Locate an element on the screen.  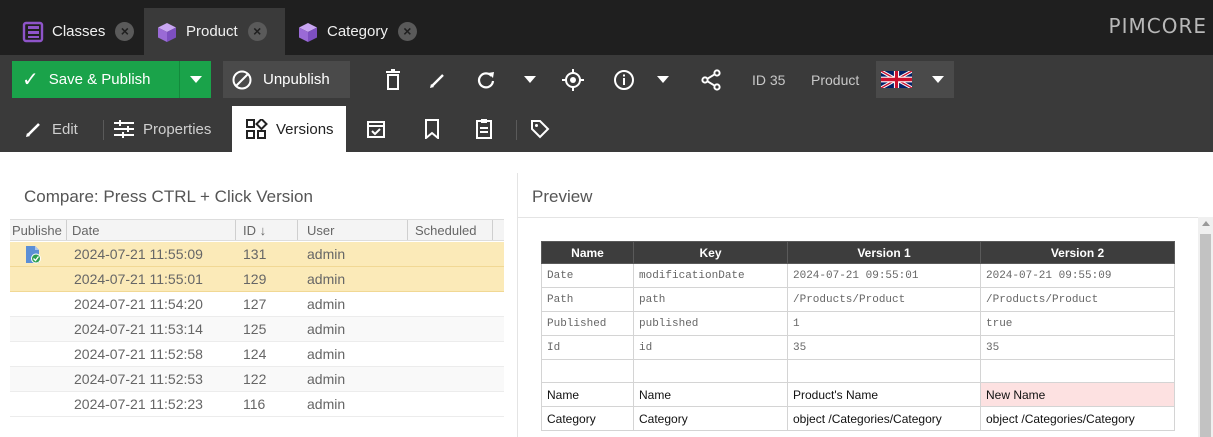
tab-separator is located at coordinates (516, 130).